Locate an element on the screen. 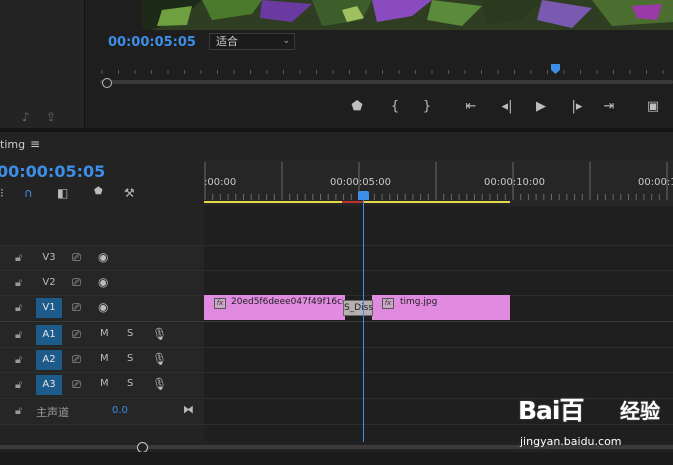 This screenshot has height=465, width=673. timeline-ruler: :00:00 00:00:05:00 00:00:10:00 00:00:15 is located at coordinates (438, 183).